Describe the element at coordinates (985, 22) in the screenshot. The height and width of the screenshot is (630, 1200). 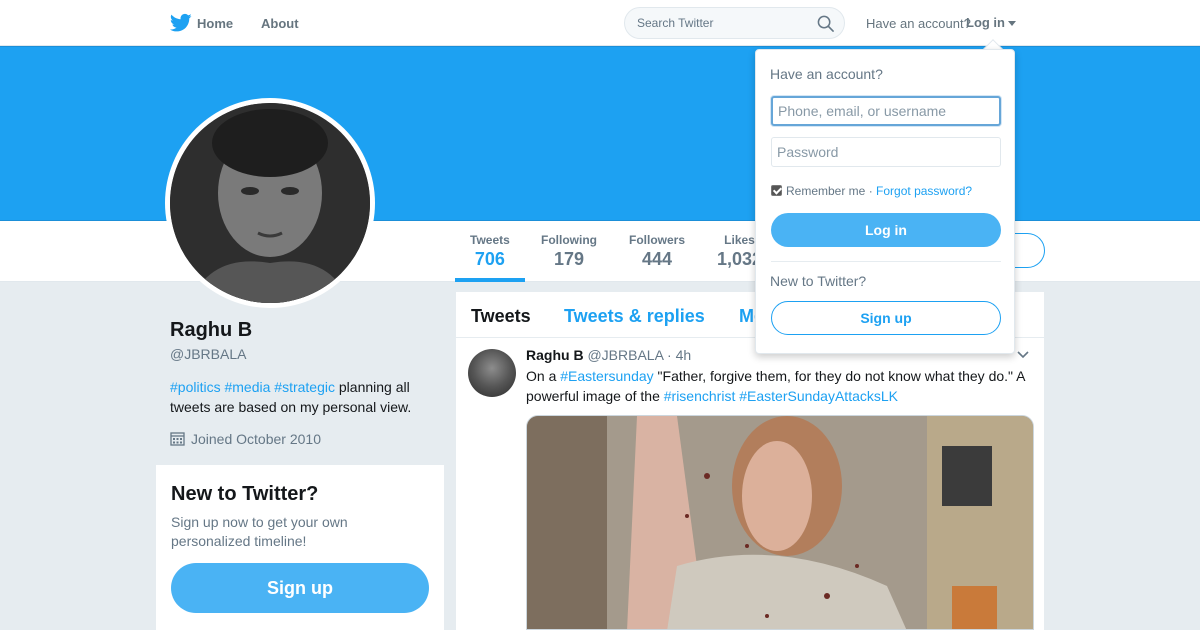
I see `login-menu-link: Log in` at that location.